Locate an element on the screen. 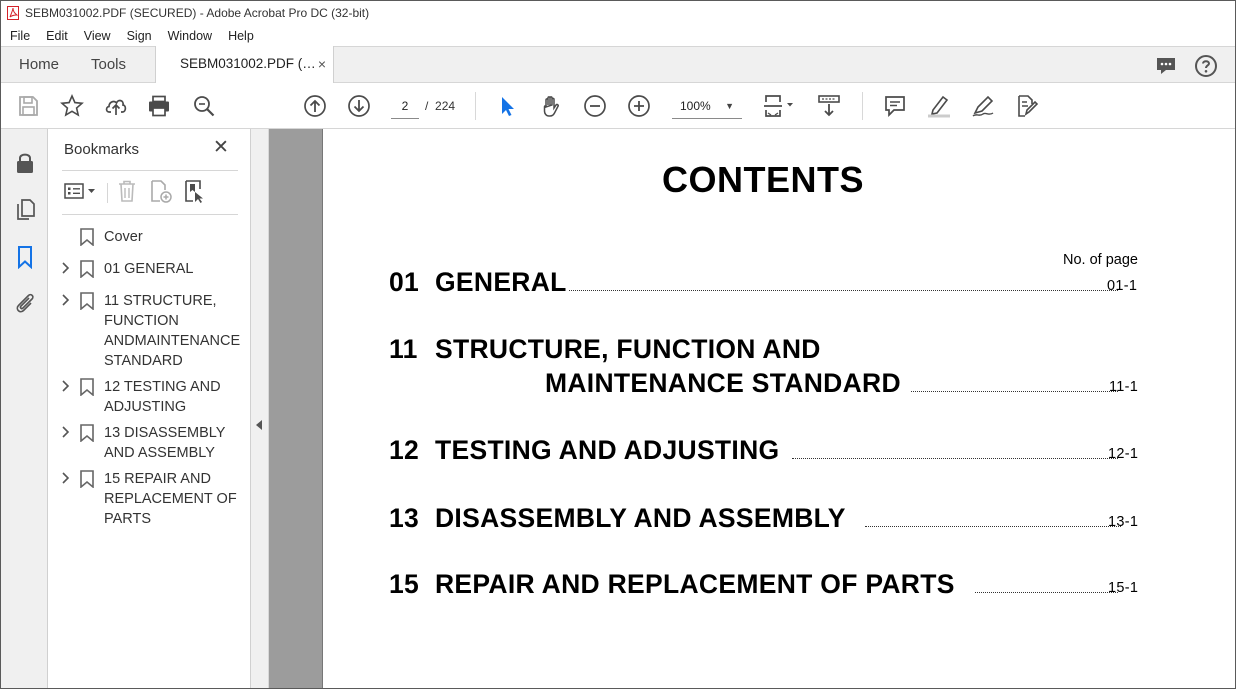 The image size is (1236, 689). chevron-down-icon: ▼ is located at coordinates (729, 106).